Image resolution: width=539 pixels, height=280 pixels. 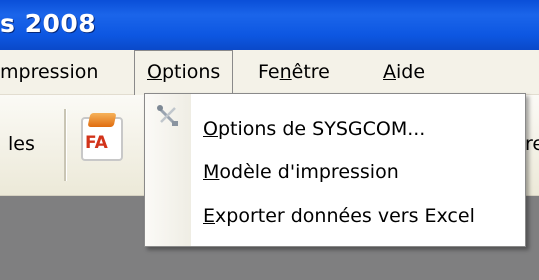 I want to click on menu-fenetre-label: Fenêtre, so click(x=294, y=72).